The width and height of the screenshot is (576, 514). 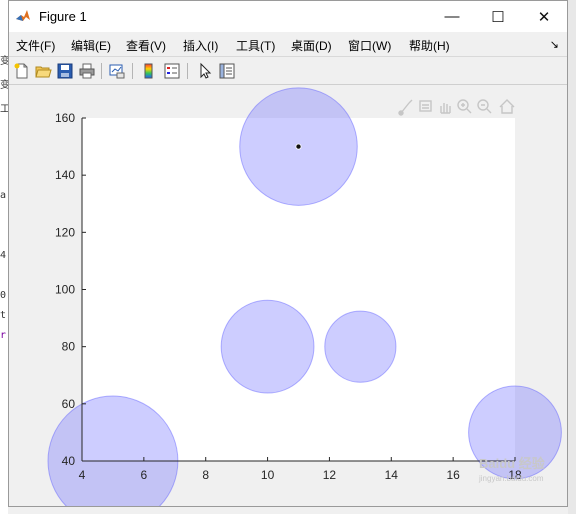 I want to click on watermark-url: jingyan.baidu.com, so click(x=511, y=478).